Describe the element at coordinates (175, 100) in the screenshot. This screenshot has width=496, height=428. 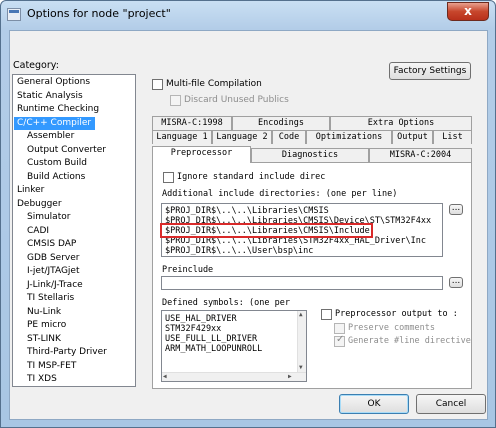
I see `discard-unused-publics-checkbox` at that location.